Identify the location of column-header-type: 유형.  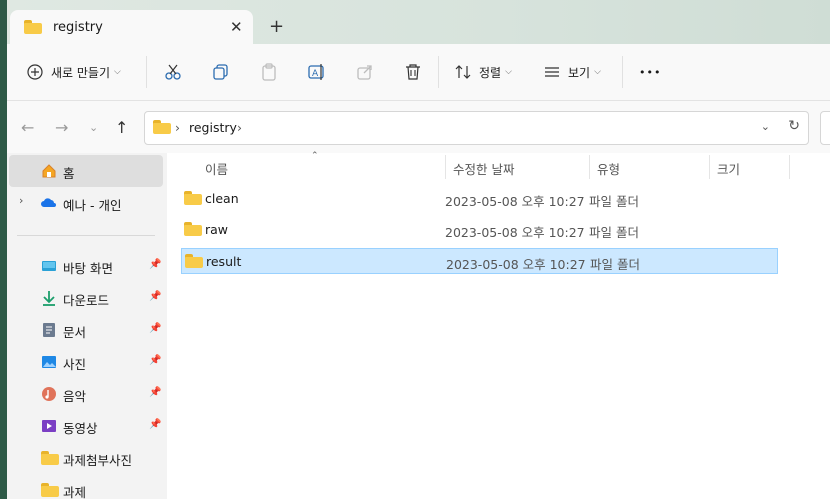
(608, 168).